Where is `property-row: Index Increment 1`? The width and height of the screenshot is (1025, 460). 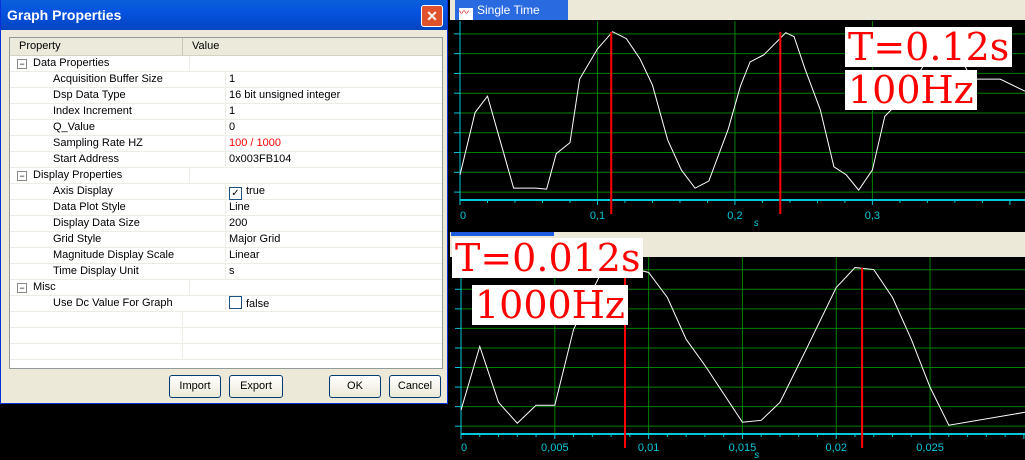 property-row: Index Increment 1 is located at coordinates (226, 112).